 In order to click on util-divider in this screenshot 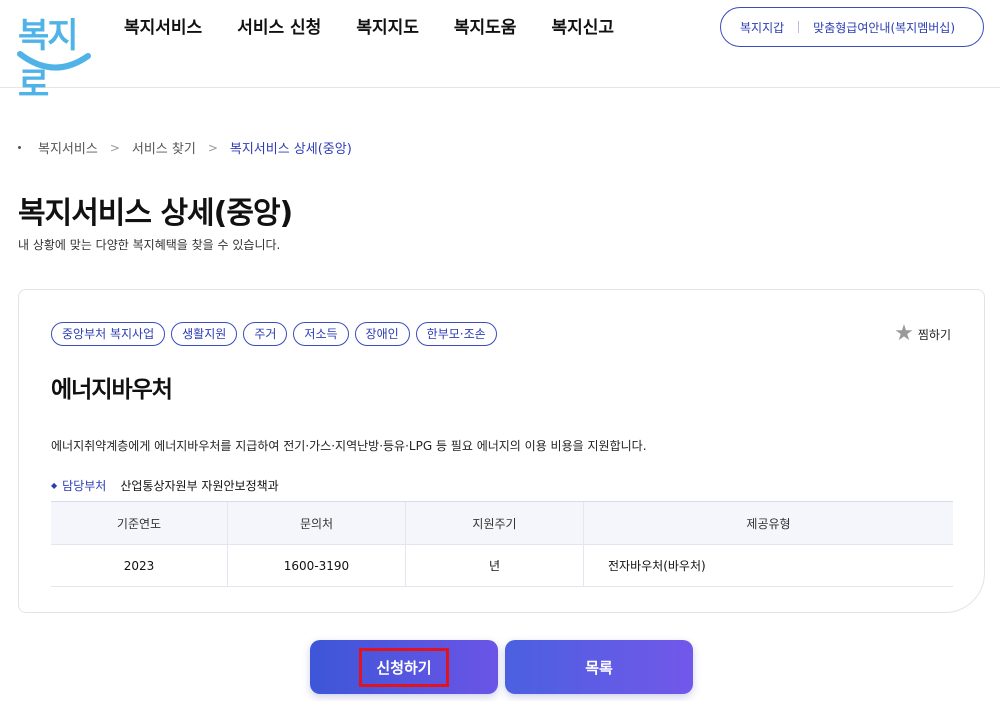, I will do `click(799, 27)`.